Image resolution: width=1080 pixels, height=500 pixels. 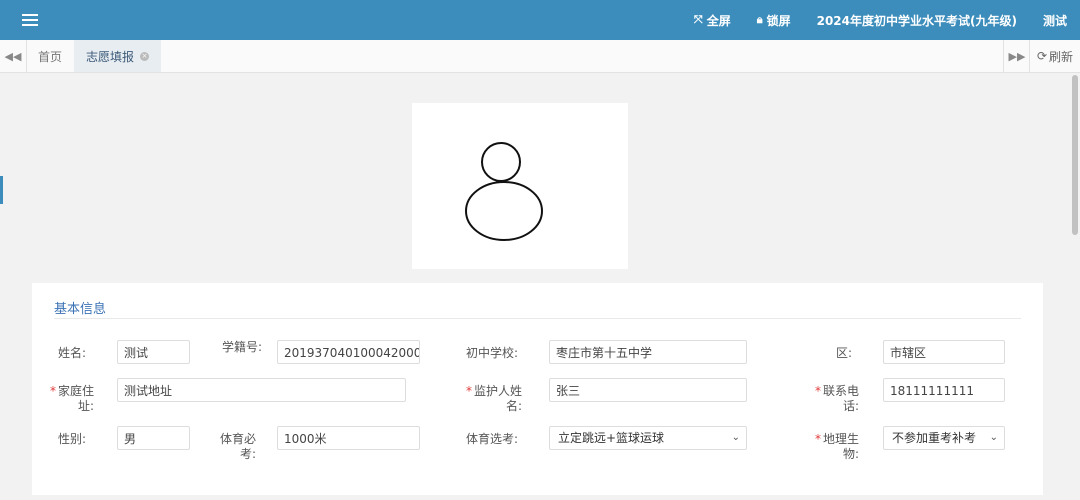 I want to click on tab-scroll-left-icon: ◀◀, so click(x=13, y=56).